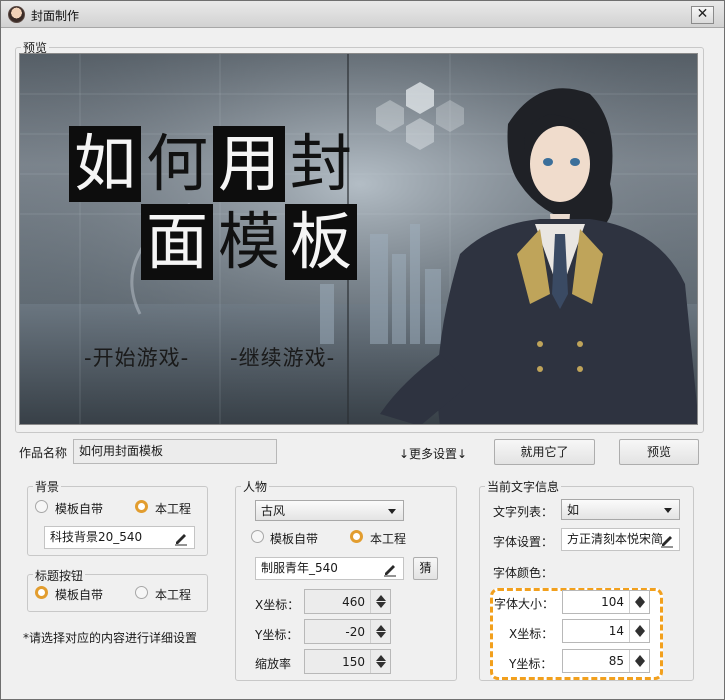 Image resolution: width=725 pixels, height=700 pixels. I want to click on character-style-select: 古风, so click(329, 510).